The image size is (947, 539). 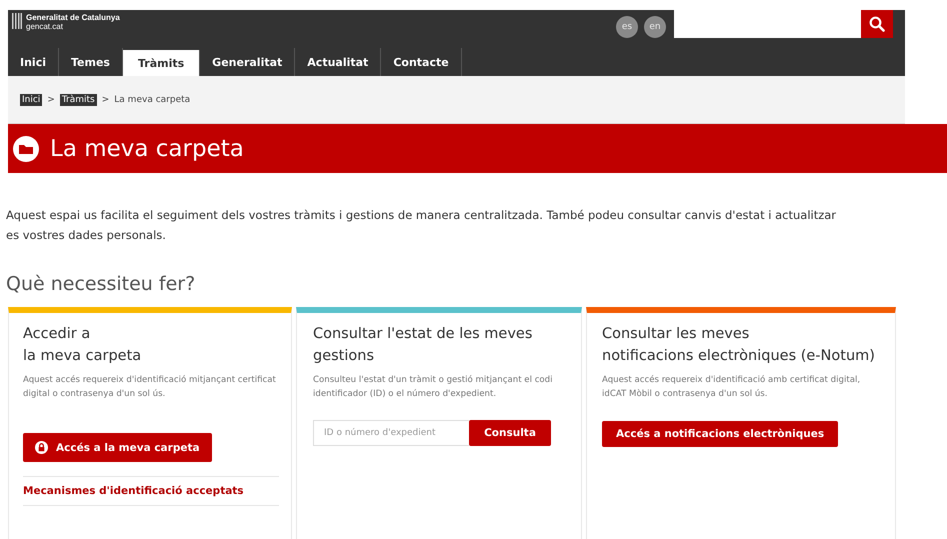 What do you see at coordinates (739, 345) in the screenshot?
I see `card-title: Consultar les meves notificacions electròniques (e-Notum)` at bounding box center [739, 345].